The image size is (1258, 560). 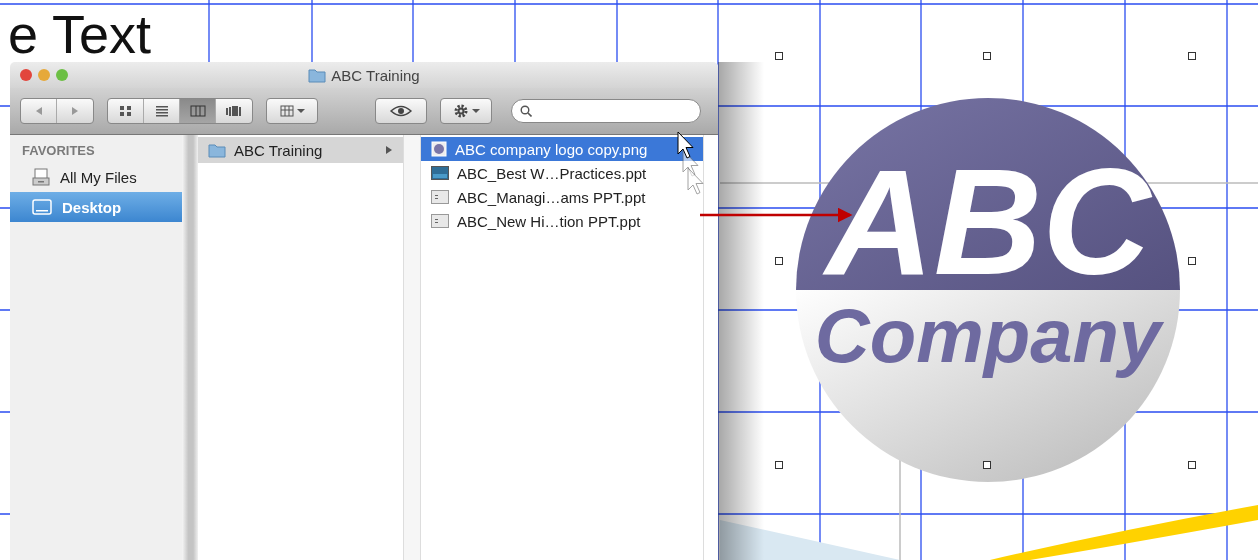 I want to click on column-view-icon, so click(x=197, y=111).